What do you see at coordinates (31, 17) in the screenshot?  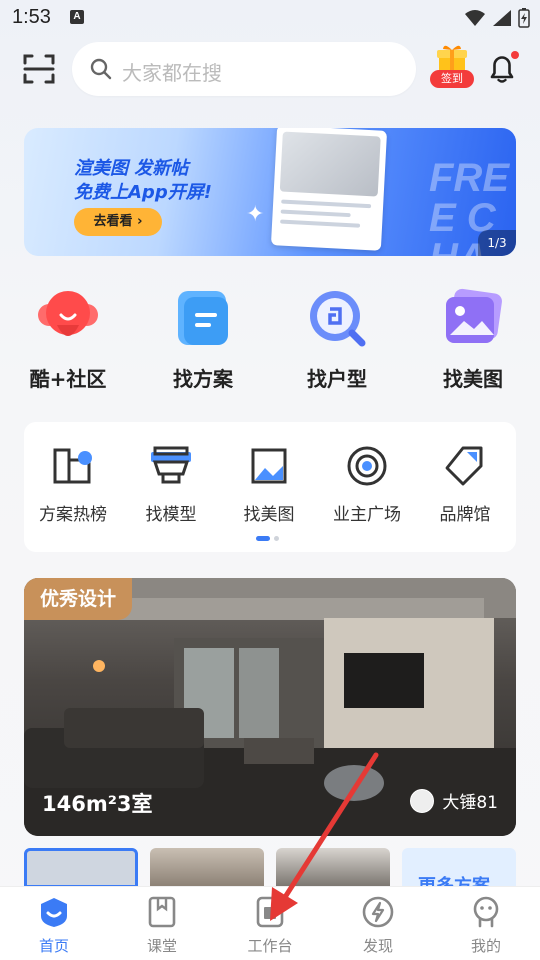 I see `status-time: 1:53` at bounding box center [31, 17].